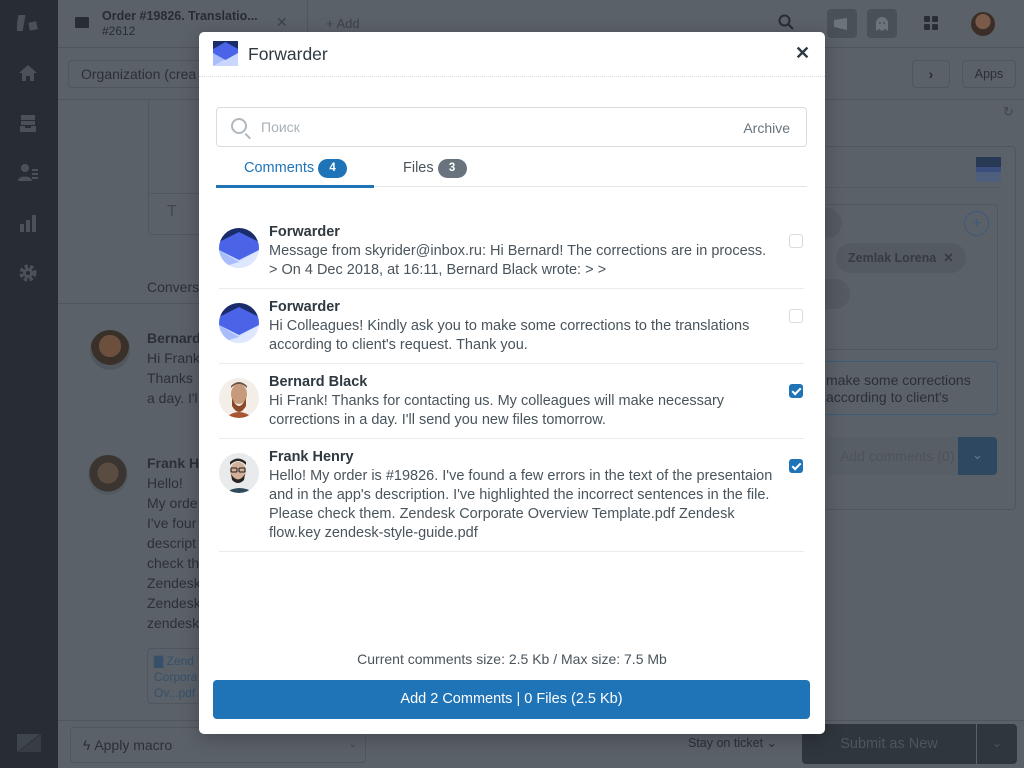  I want to click on search-icon, so click(239, 126).